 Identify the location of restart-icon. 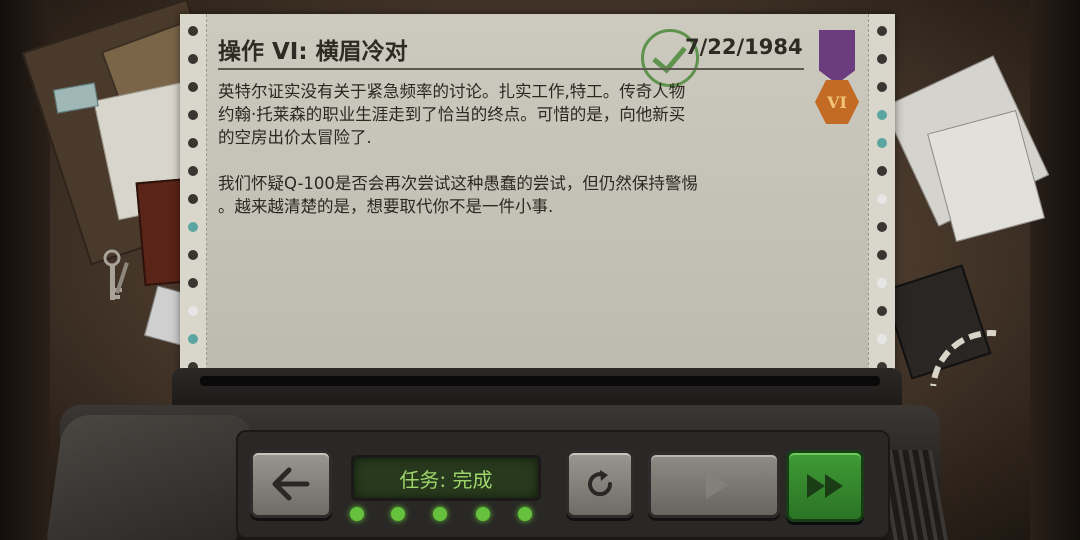
(600, 483).